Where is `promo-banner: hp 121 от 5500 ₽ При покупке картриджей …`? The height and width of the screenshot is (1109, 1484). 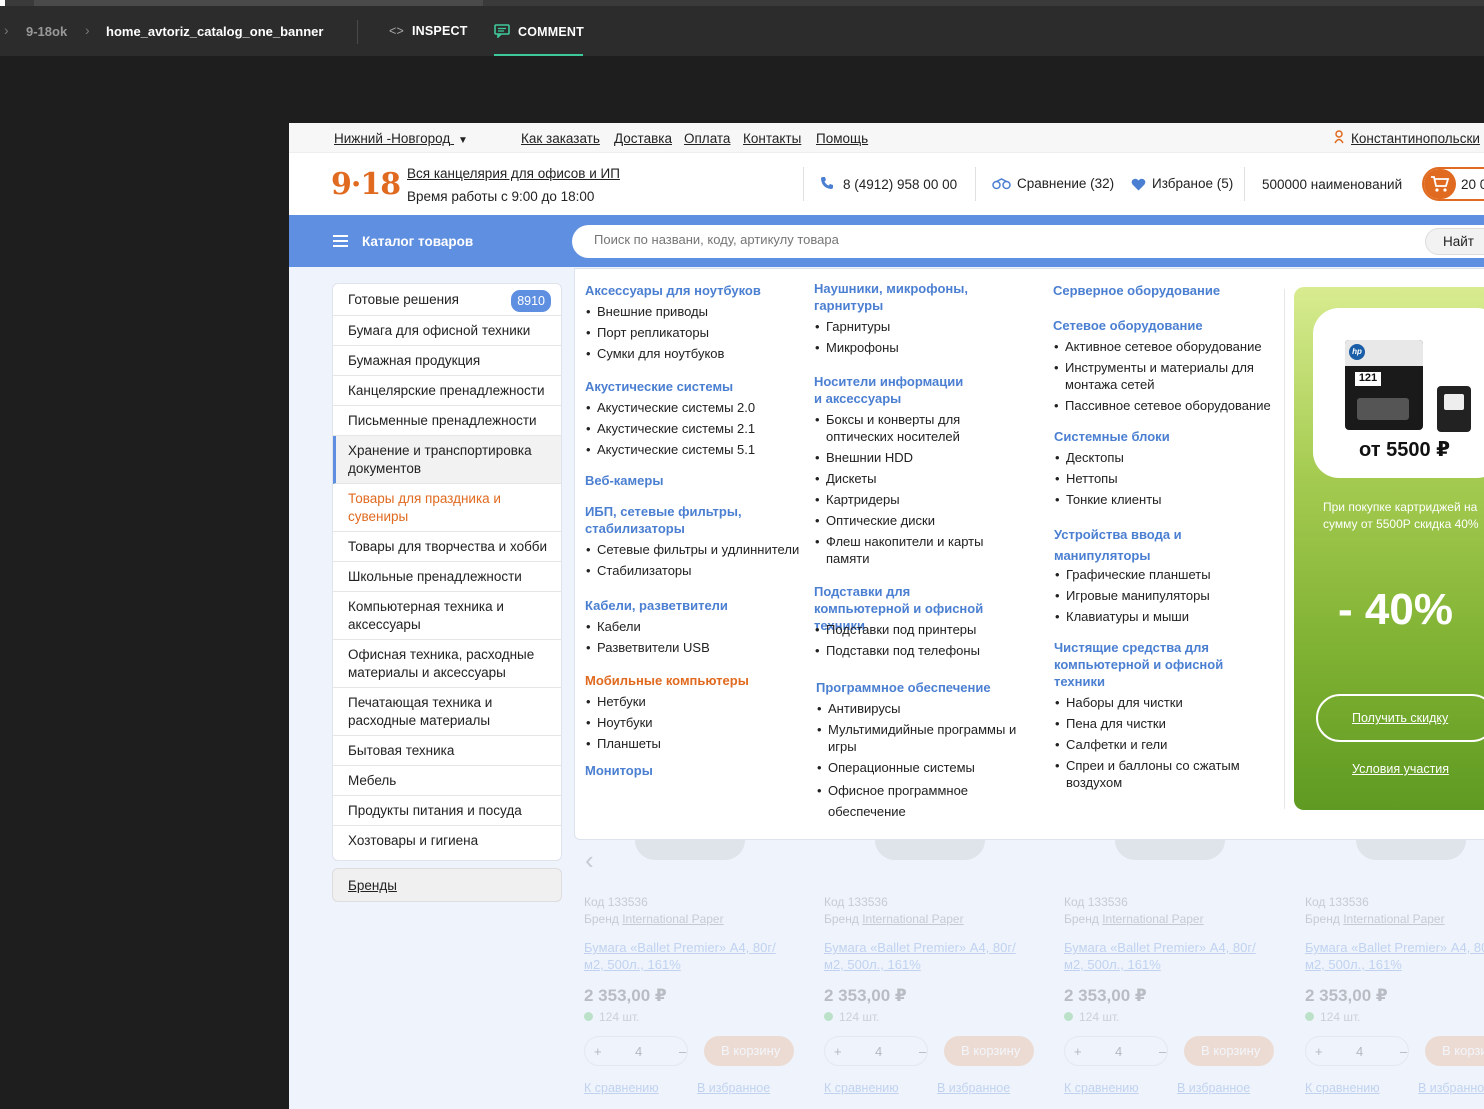
promo-banner: hp 121 от 5500 ₽ При покупке картриджей … is located at coordinates (1389, 548).